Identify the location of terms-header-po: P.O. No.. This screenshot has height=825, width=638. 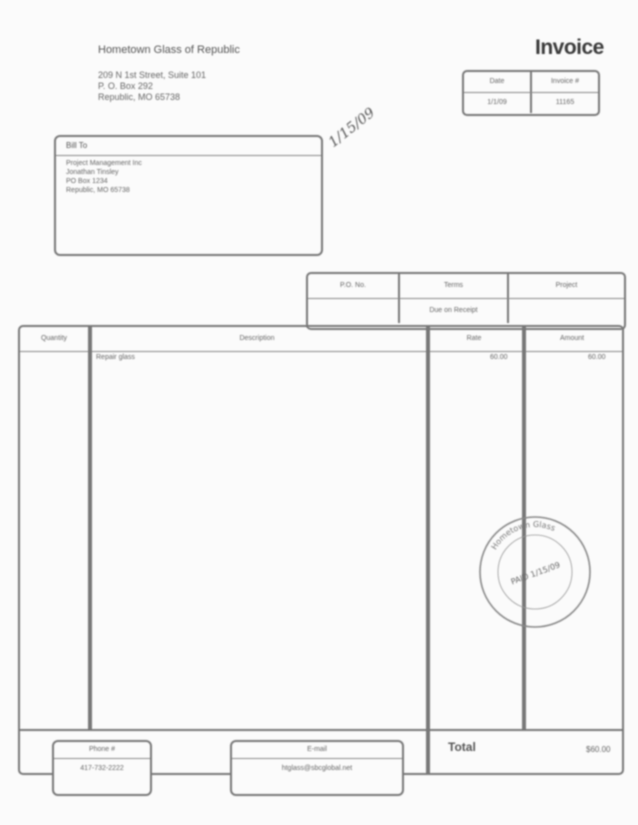
(353, 285).